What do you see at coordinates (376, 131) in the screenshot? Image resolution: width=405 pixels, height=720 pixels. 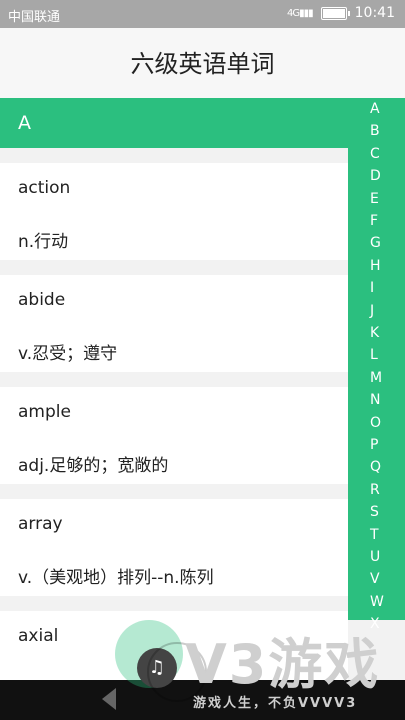 I see `index-letter-b: B` at bounding box center [376, 131].